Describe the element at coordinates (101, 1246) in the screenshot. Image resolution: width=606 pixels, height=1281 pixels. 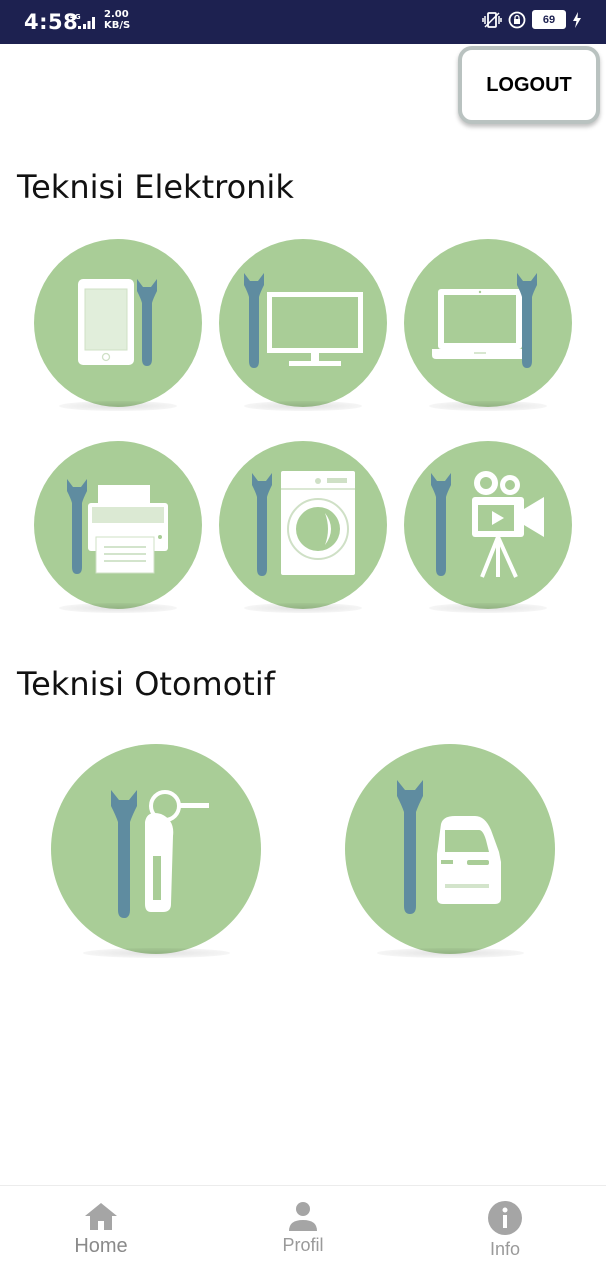
I see `nav-home-label: Home` at that location.